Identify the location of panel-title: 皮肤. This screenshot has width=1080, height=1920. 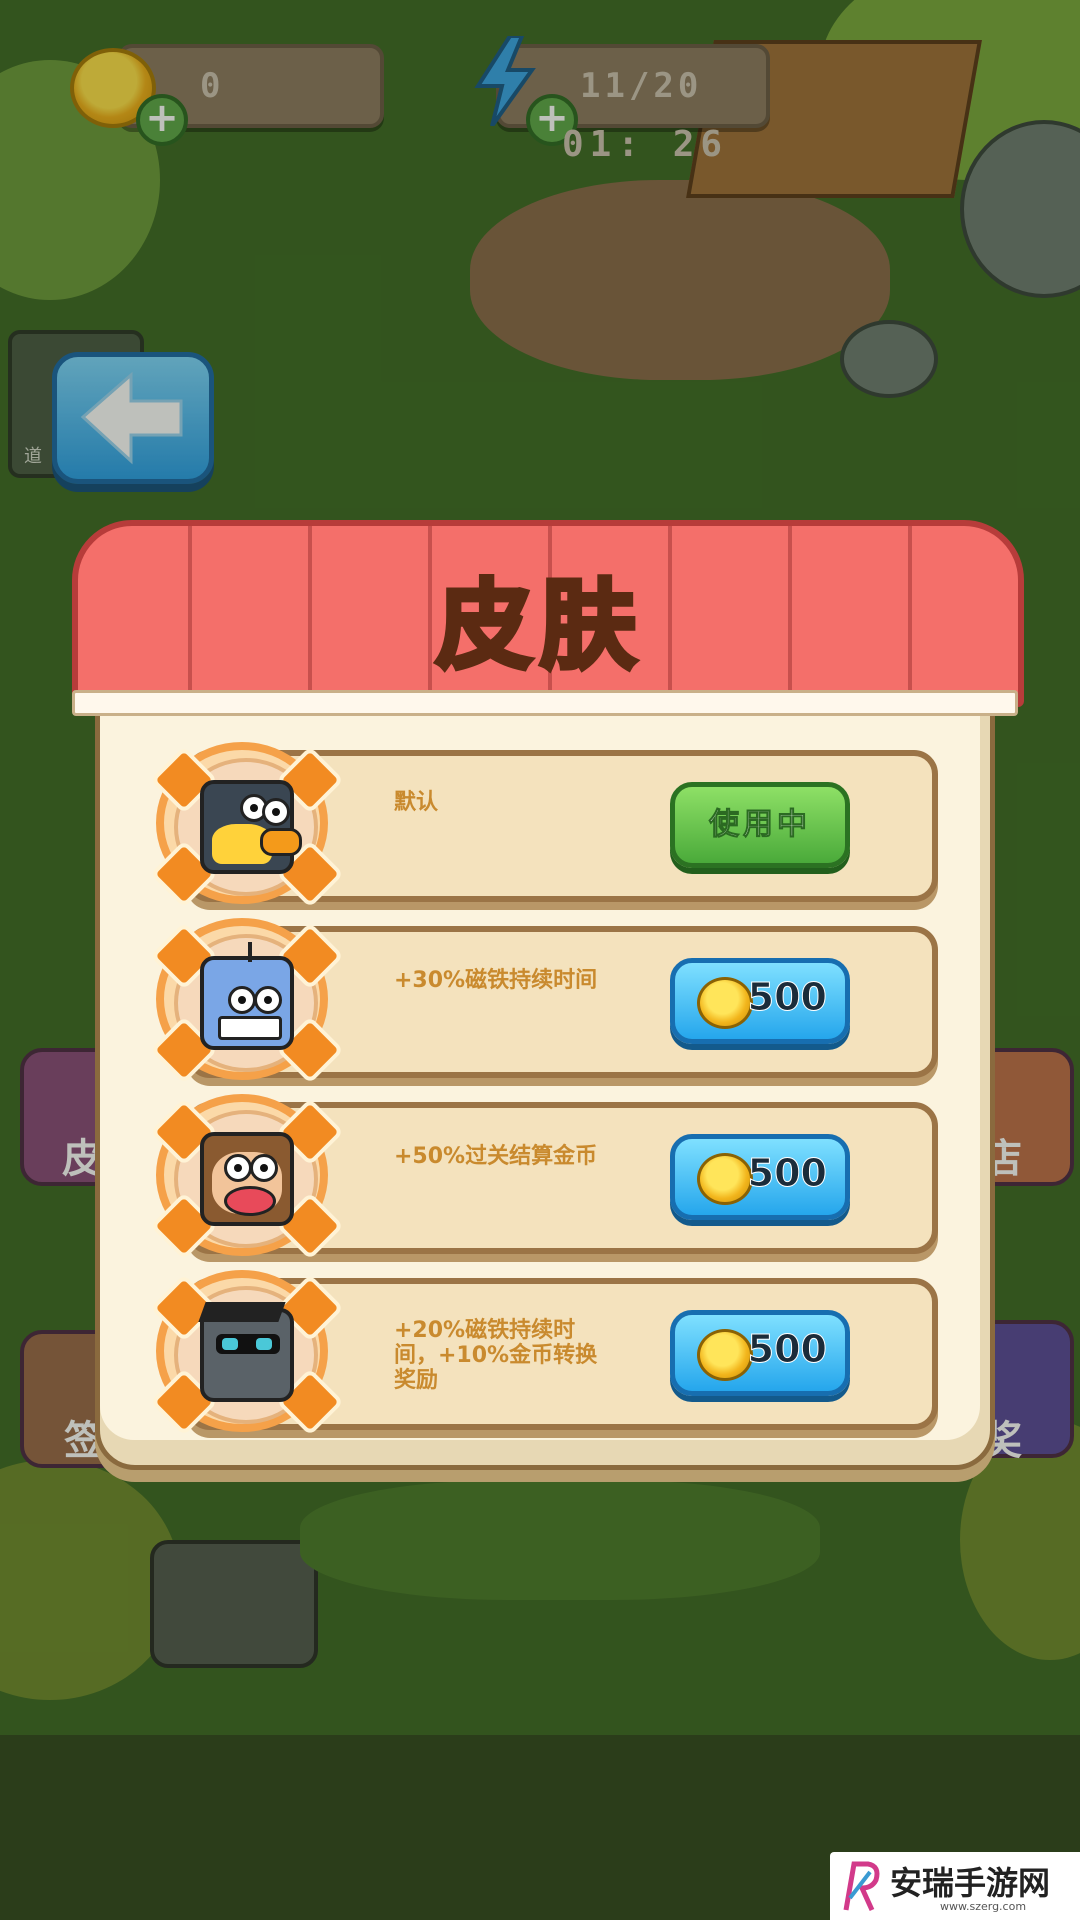
(539, 626).